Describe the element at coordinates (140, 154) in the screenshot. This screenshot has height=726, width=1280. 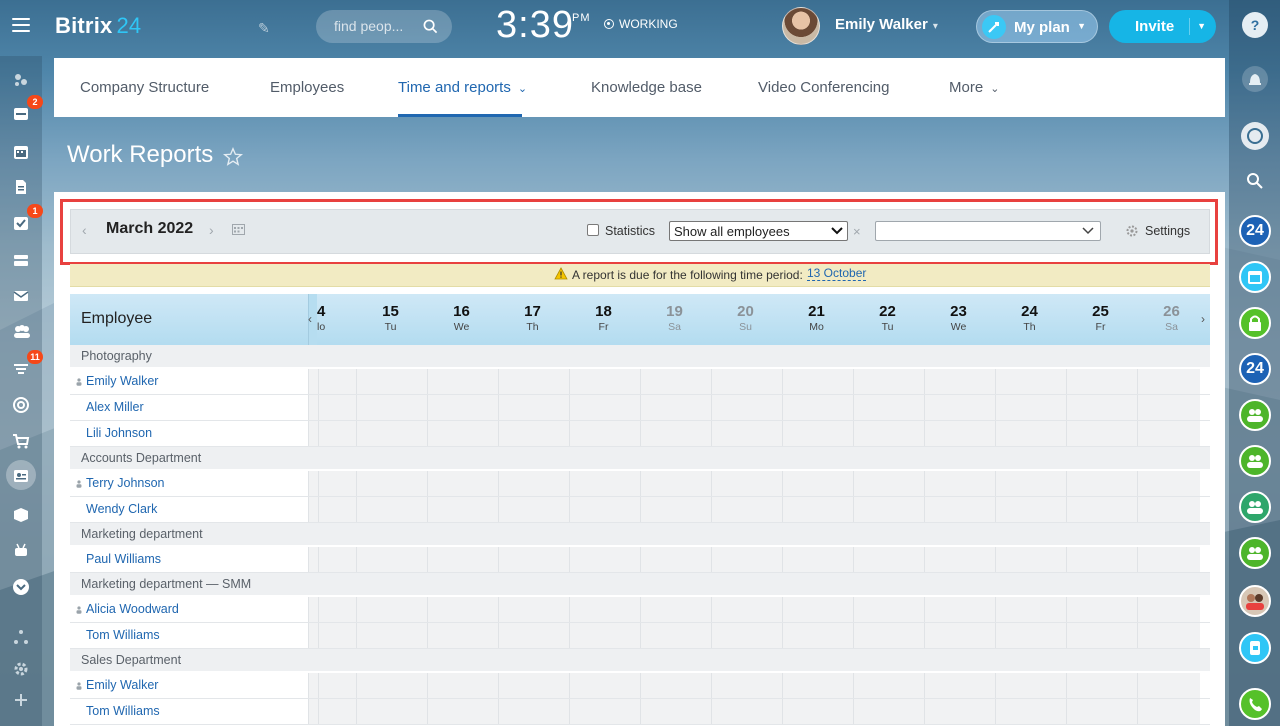
I see `page-title: Work Reports` at that location.